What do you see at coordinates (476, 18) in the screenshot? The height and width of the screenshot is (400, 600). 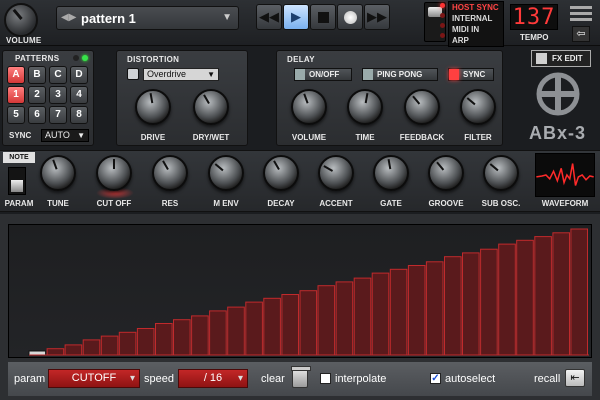 I see `sync-option-internal: INTERNAL` at bounding box center [476, 18].